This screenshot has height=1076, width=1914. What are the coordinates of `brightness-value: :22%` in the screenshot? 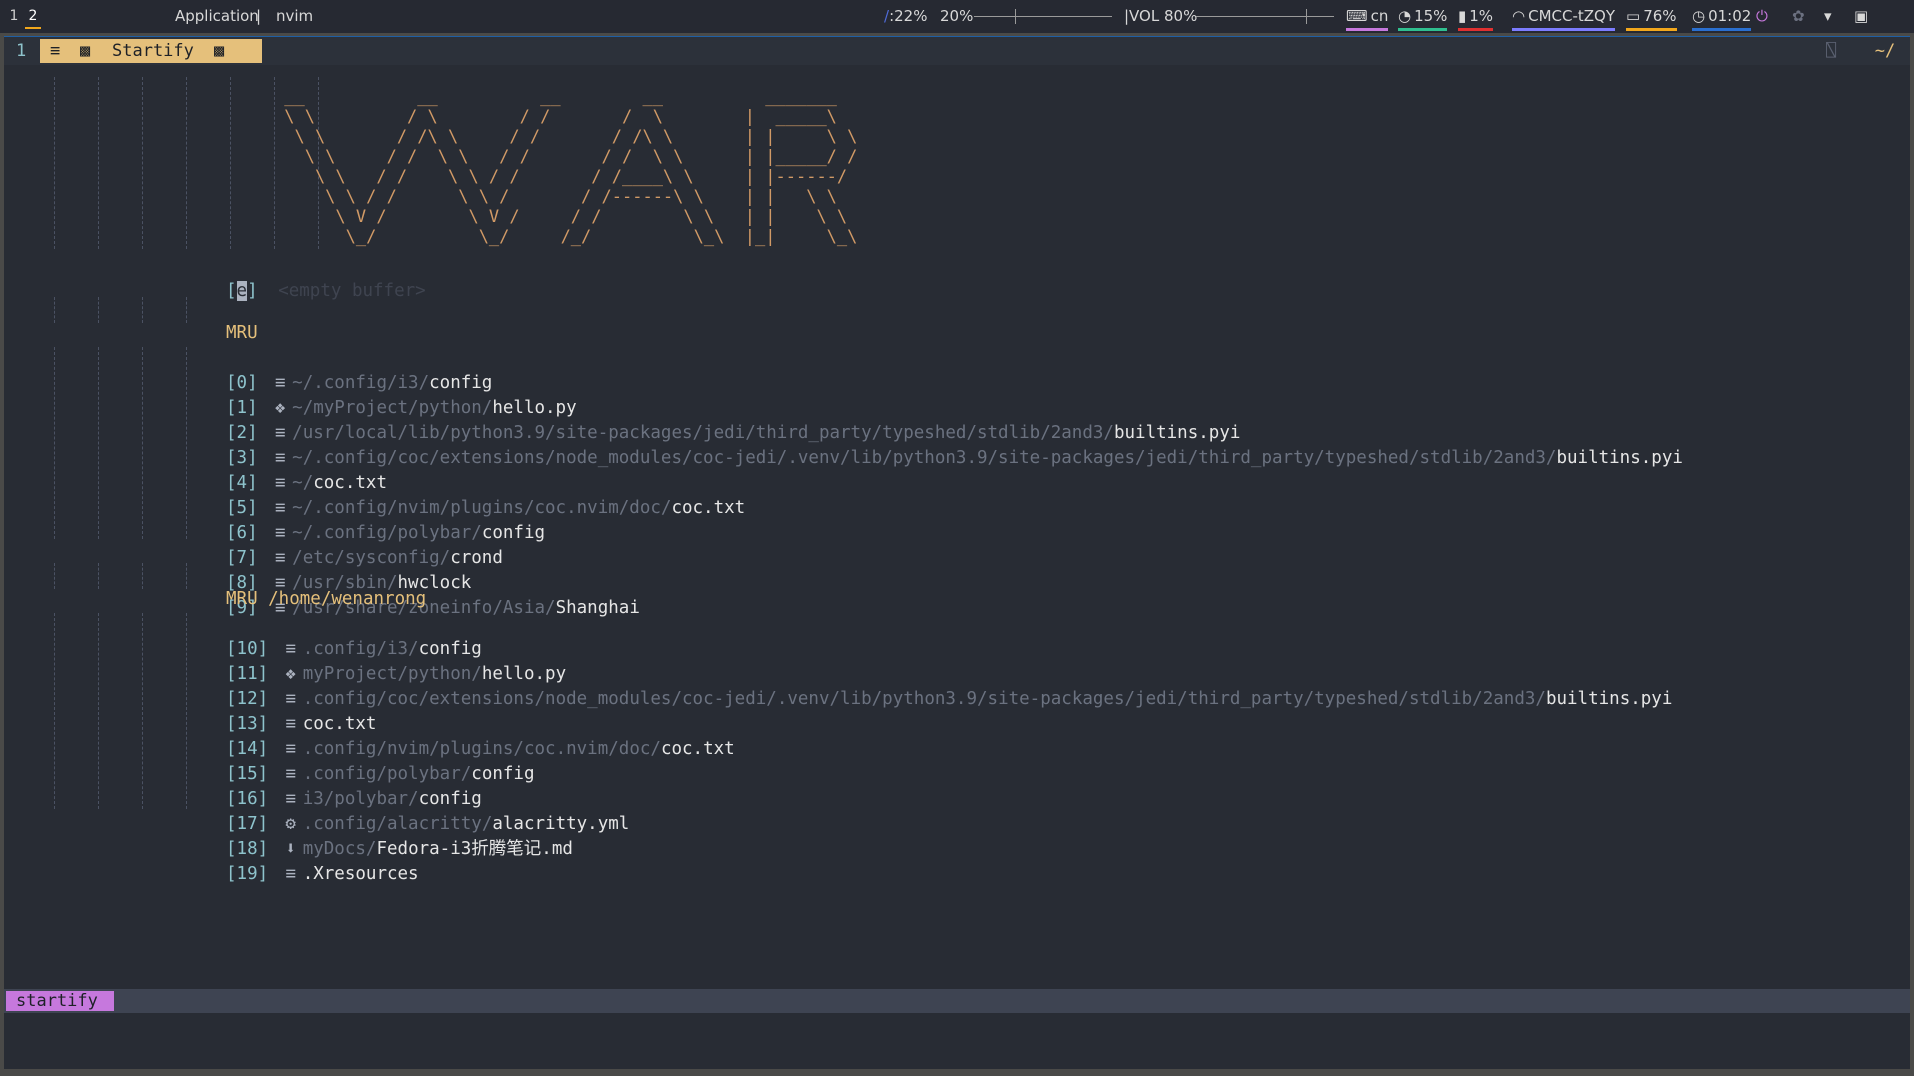 It's located at (908, 16).